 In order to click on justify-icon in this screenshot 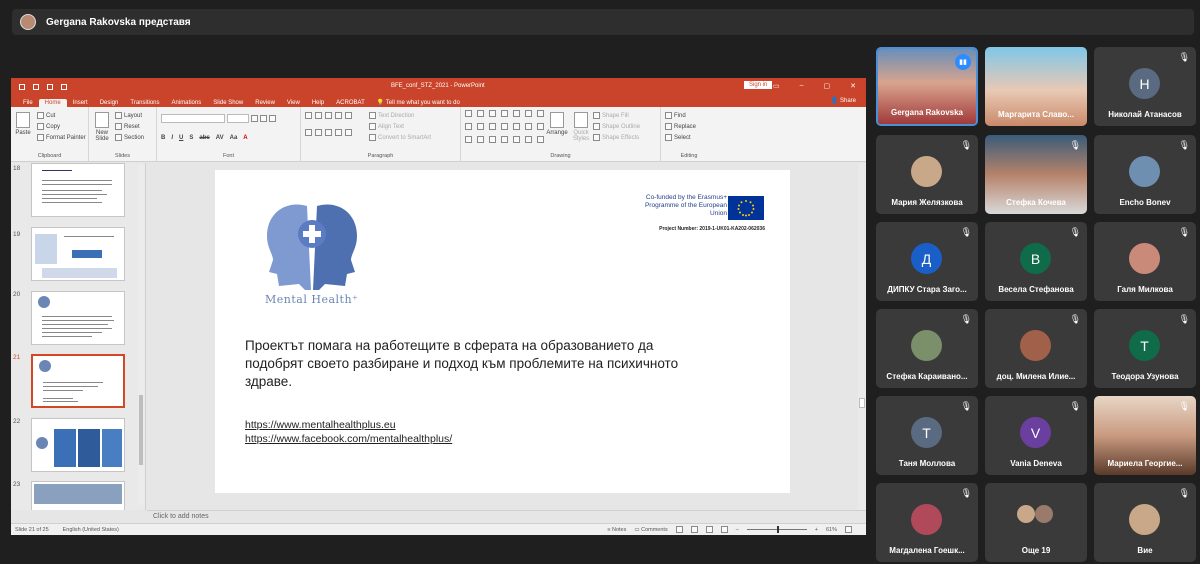, I will do `click(338, 132)`.